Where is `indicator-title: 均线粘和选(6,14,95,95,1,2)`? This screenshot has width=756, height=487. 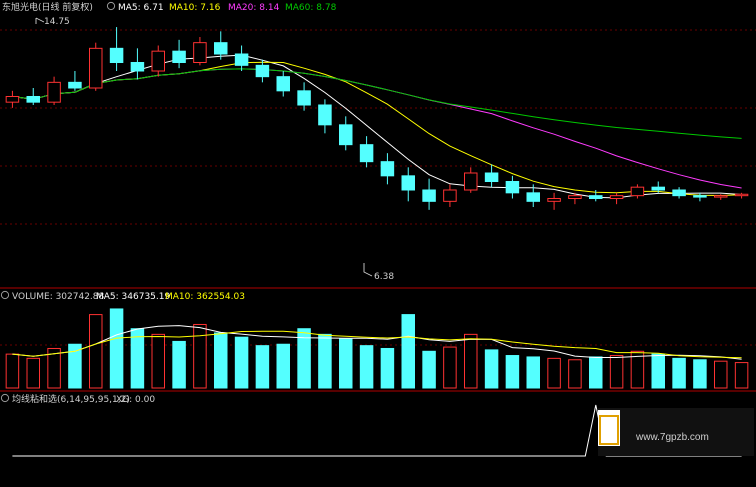
indicator-title: 均线粘和选(6,14,95,95,1,2) is located at coordinates (71, 399).